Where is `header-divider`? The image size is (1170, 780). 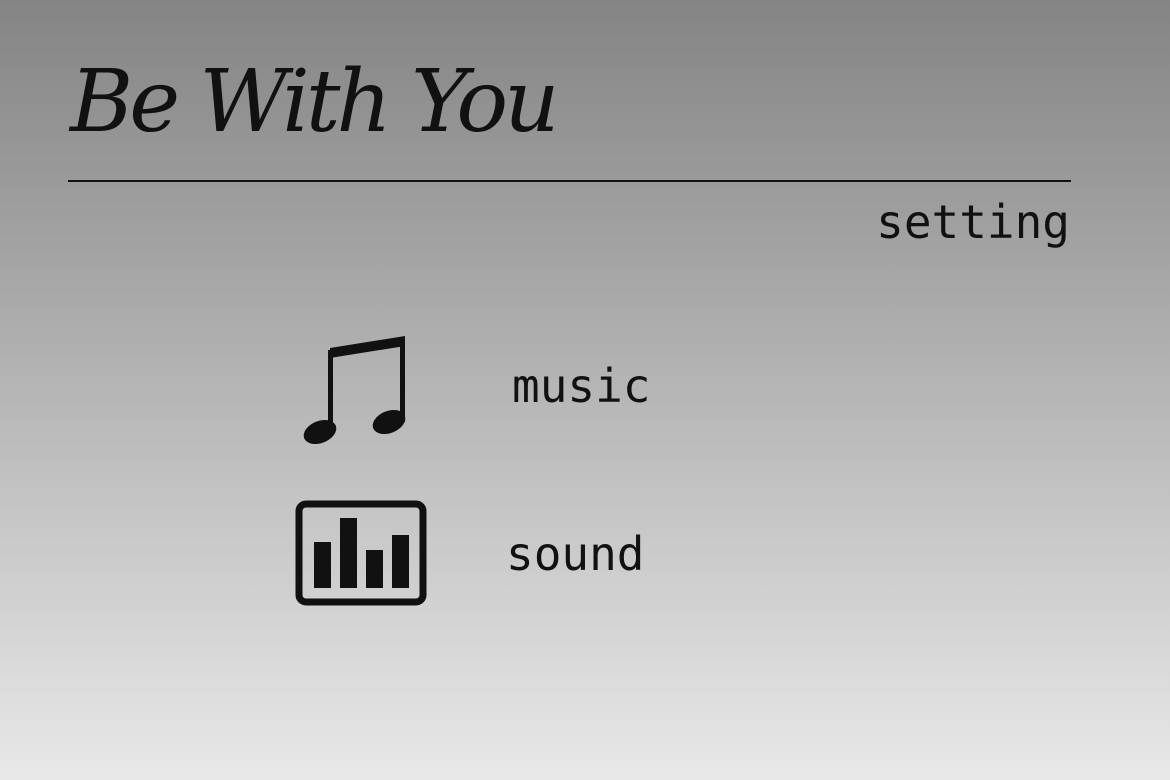 header-divider is located at coordinates (569, 181).